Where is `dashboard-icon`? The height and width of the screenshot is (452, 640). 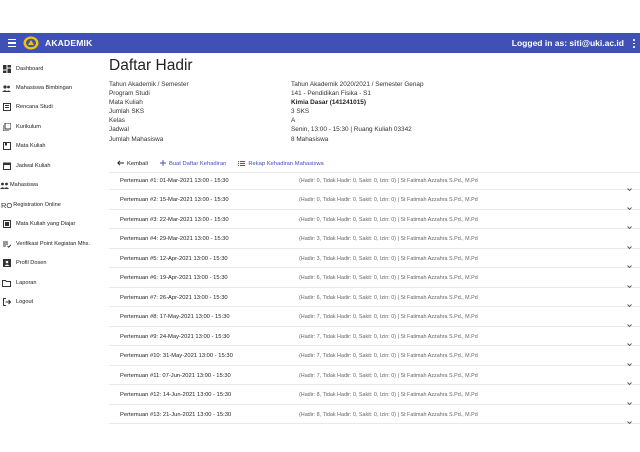 dashboard-icon is located at coordinates (6, 69).